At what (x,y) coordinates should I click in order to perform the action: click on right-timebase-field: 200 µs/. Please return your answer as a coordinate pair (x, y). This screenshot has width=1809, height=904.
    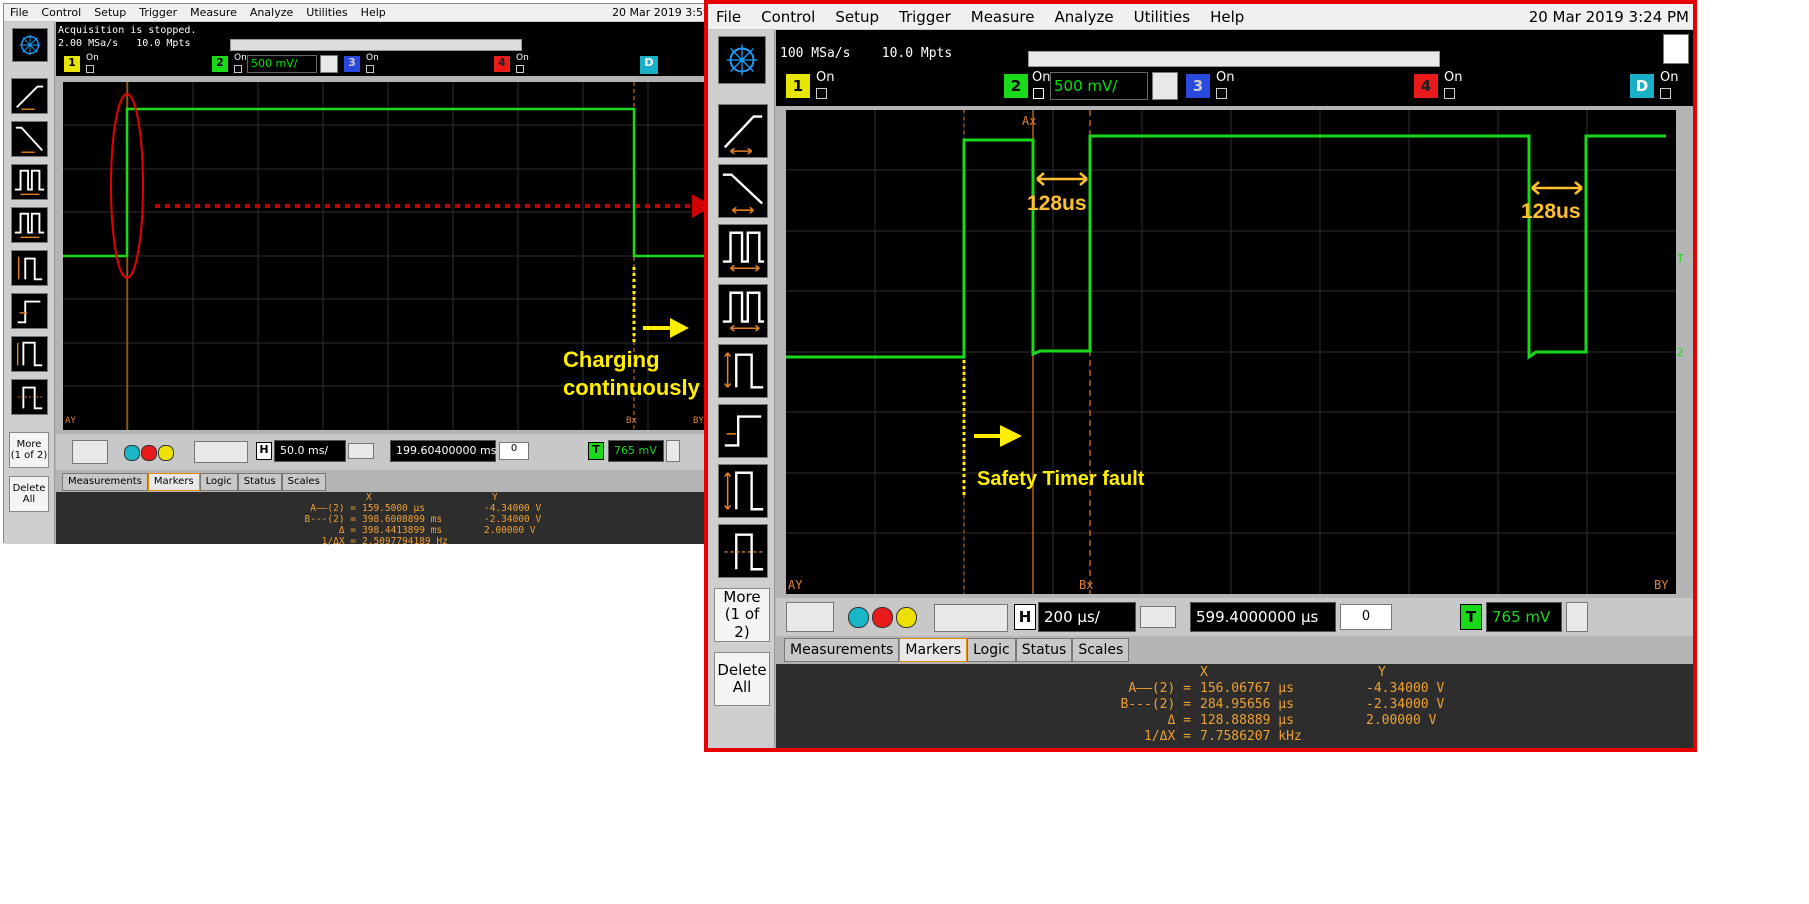
    Looking at the image, I should click on (1087, 617).